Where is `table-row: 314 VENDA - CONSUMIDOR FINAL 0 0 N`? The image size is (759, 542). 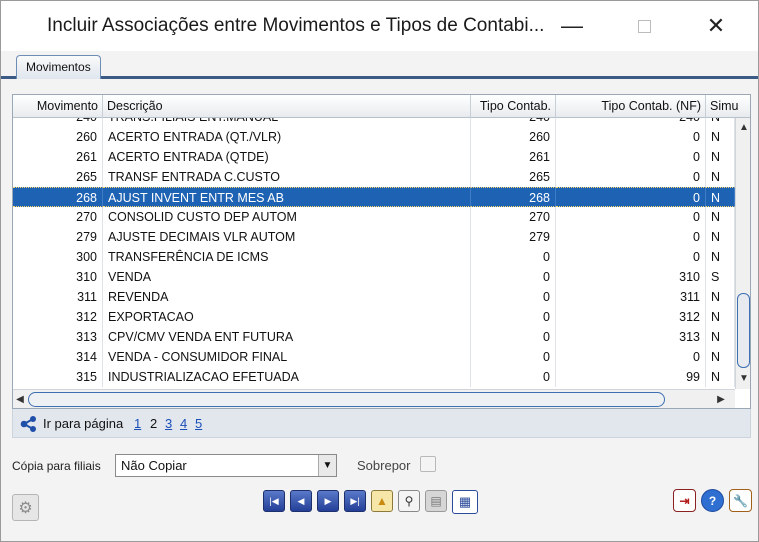
table-row: 314 VENDA - CONSUMIDOR FINAL 0 0 N is located at coordinates (374, 357).